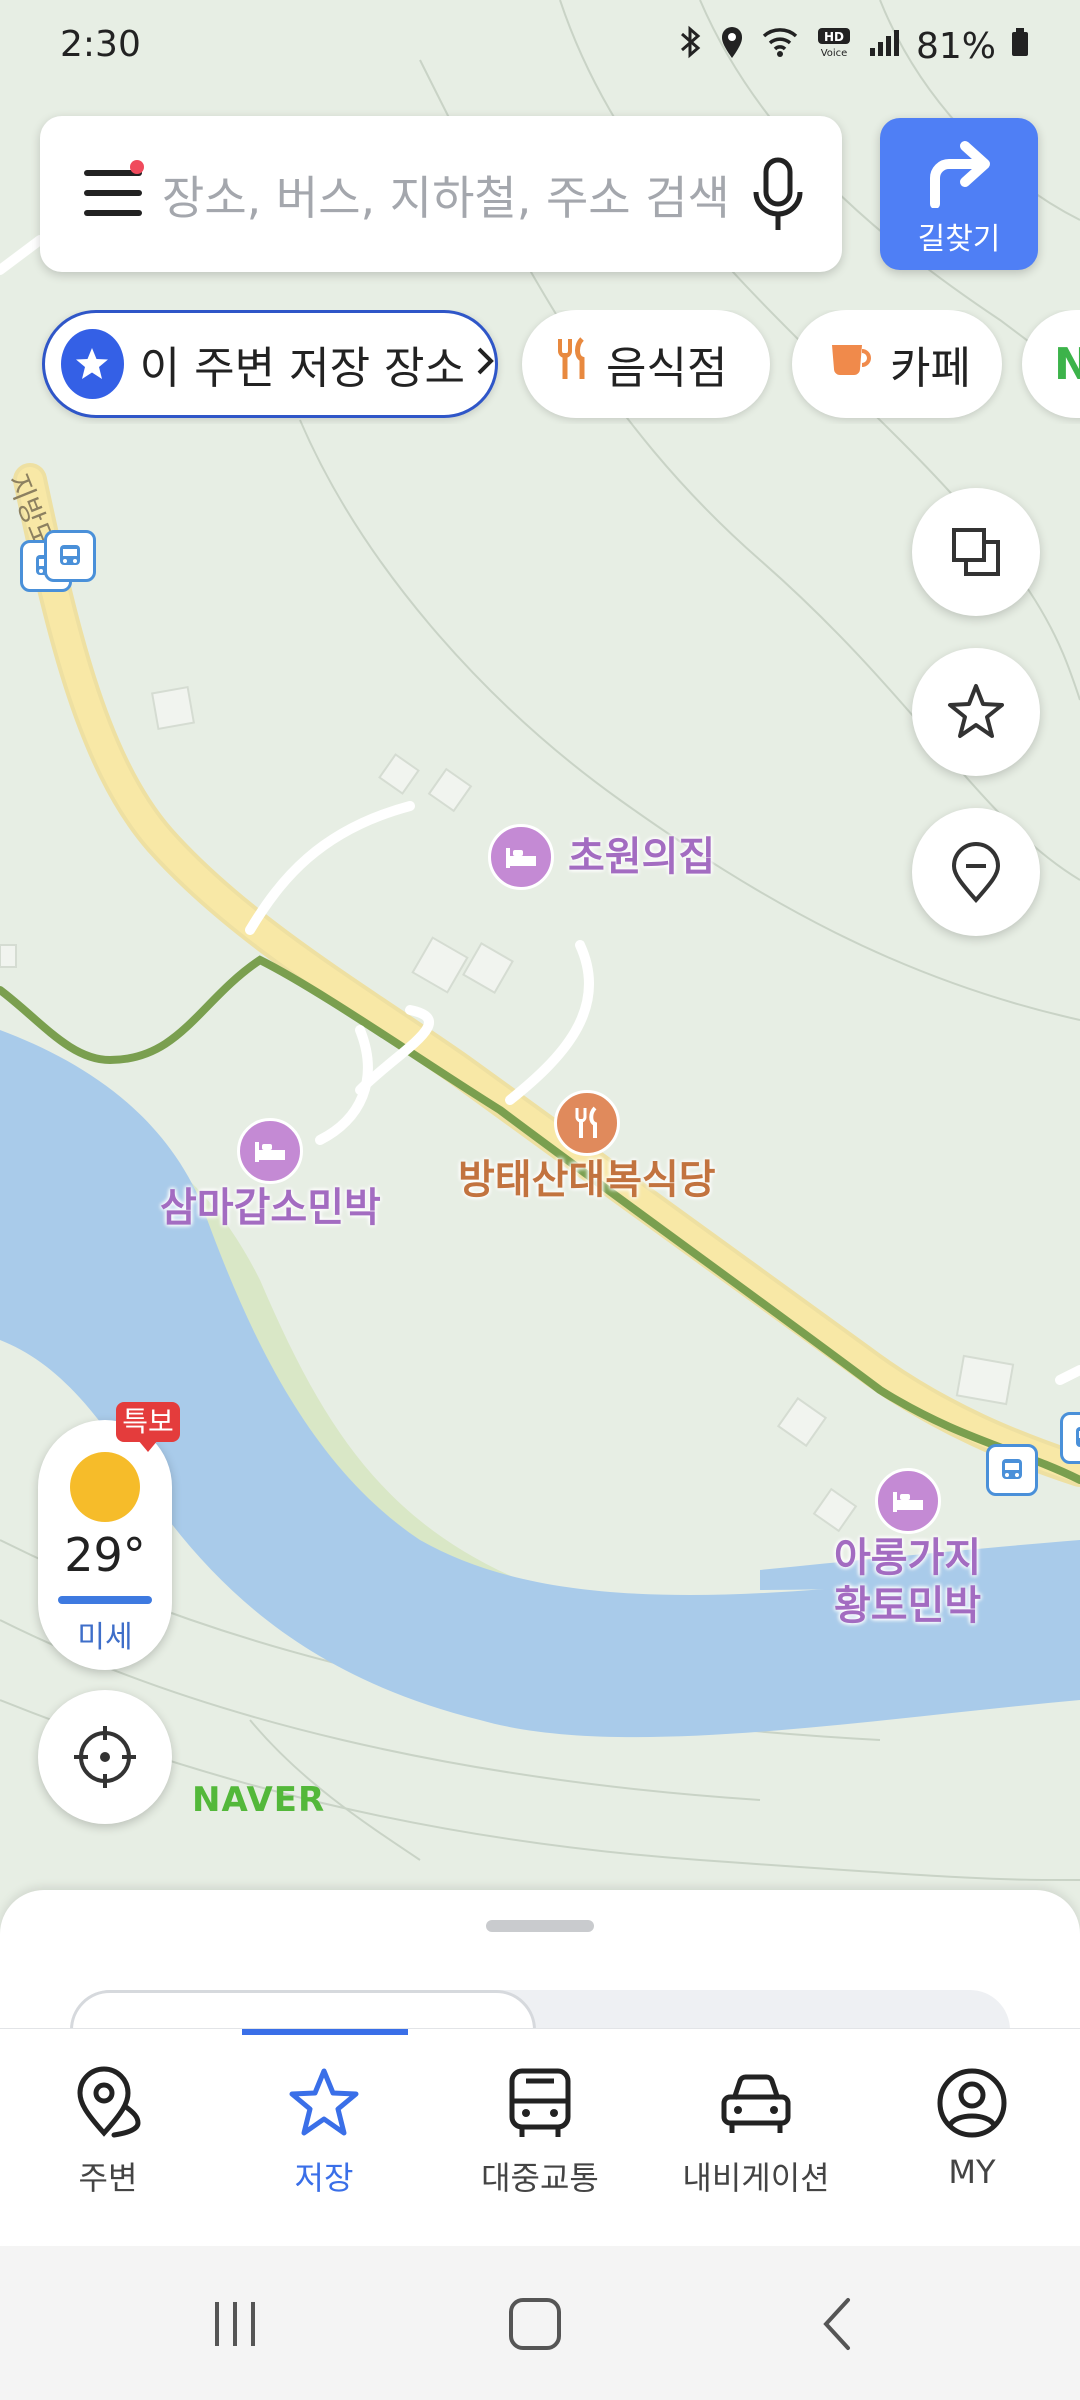  I want to click on alert-badge-tail, so click(148, 1446).